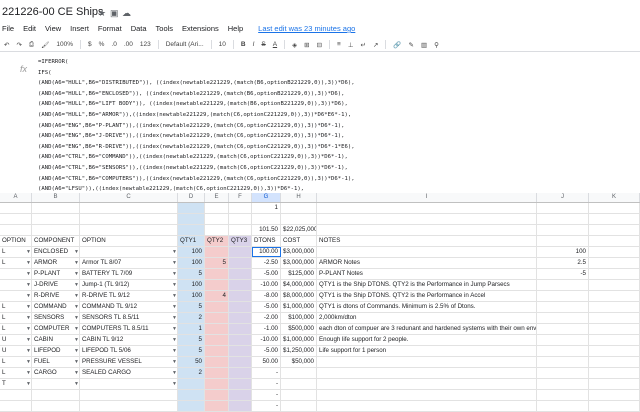  What do you see at coordinates (299, 263) in the screenshot?
I see `cell-h: $3,000,000` at bounding box center [299, 263].